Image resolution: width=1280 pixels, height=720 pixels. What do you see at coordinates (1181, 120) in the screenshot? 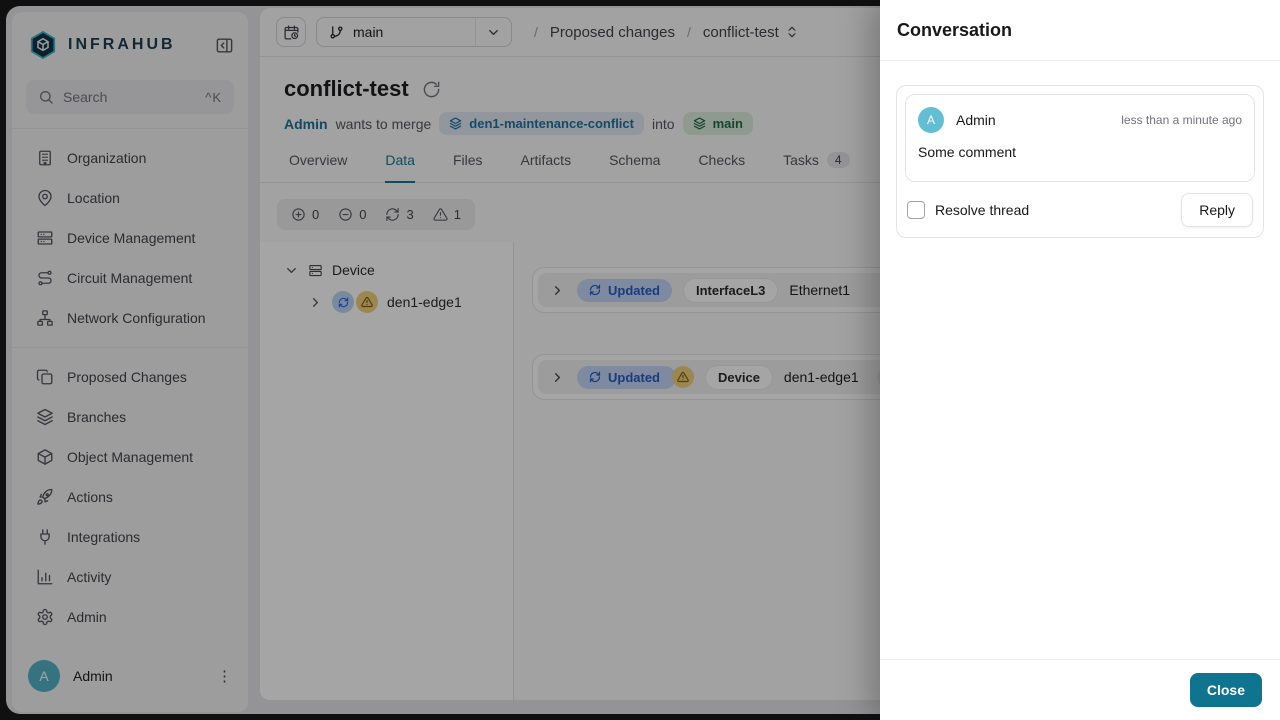
I see `comment-timestamp: less than a minute ago` at bounding box center [1181, 120].